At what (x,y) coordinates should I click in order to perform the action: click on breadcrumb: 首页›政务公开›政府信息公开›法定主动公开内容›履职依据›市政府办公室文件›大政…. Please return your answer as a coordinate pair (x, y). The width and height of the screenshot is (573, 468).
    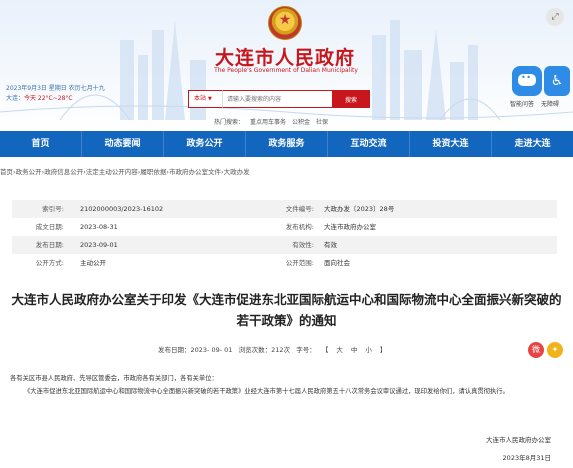
    Looking at the image, I should click on (125, 171).